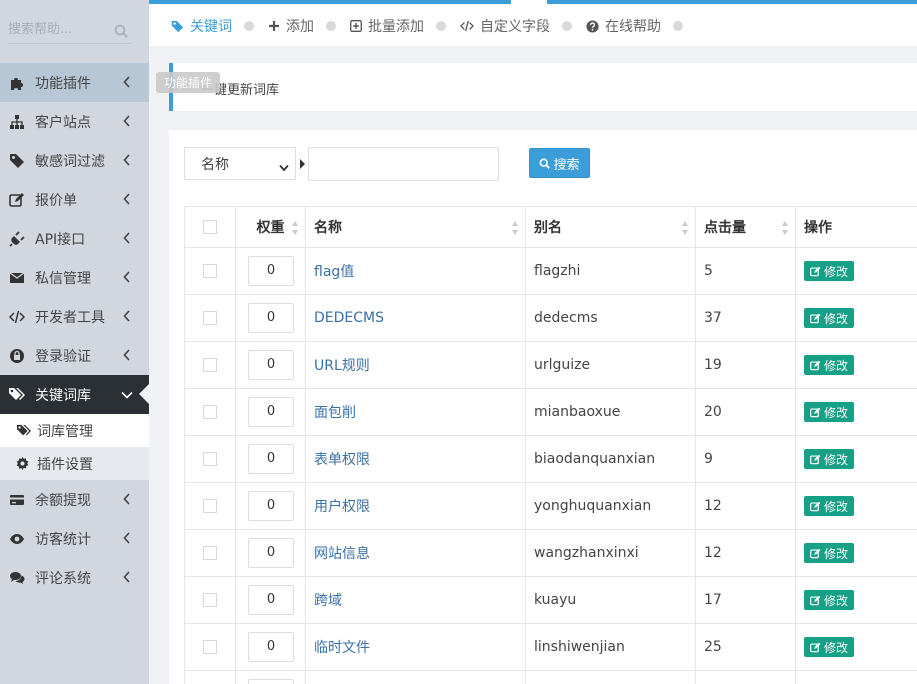 The image size is (917, 684). I want to click on keyword-clicks: 12, so click(713, 553).